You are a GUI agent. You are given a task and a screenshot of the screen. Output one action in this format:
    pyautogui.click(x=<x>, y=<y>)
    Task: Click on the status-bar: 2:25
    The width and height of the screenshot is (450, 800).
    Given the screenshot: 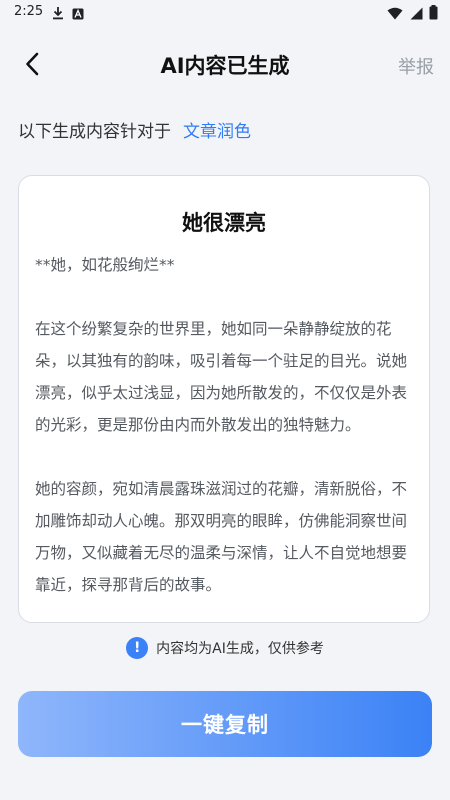 What is the action you would take?
    pyautogui.click(x=225, y=13)
    